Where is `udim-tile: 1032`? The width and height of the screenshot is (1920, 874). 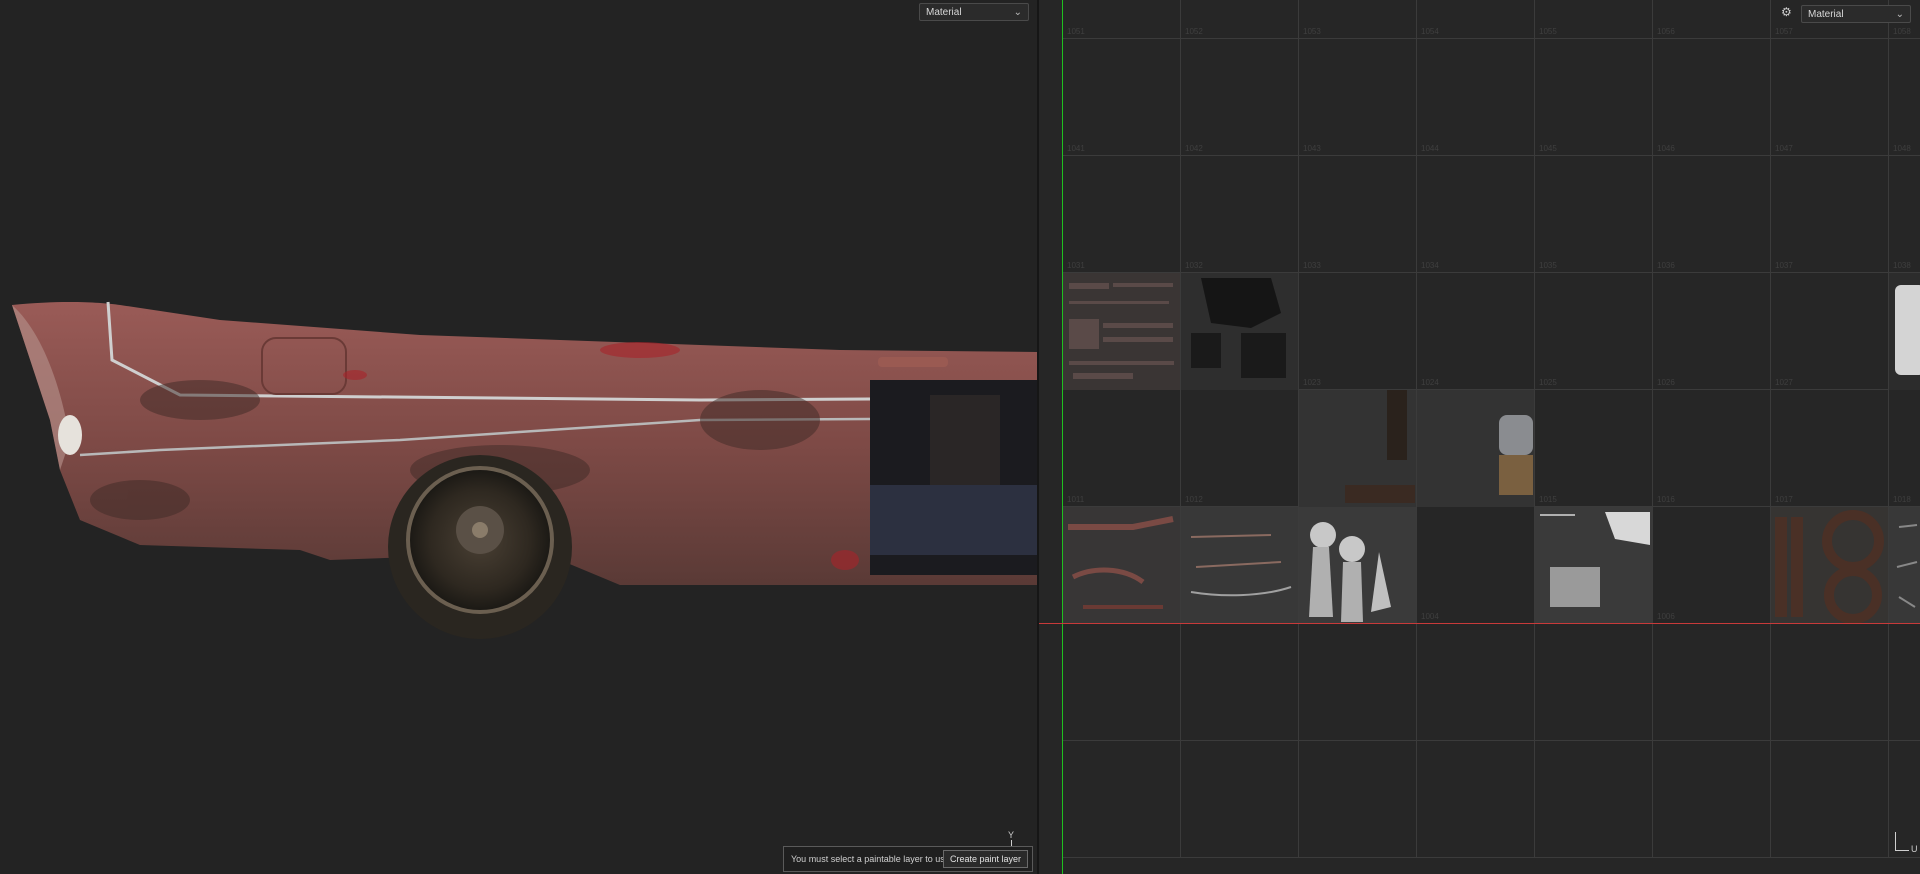 udim-tile: 1032 is located at coordinates (1240, 214).